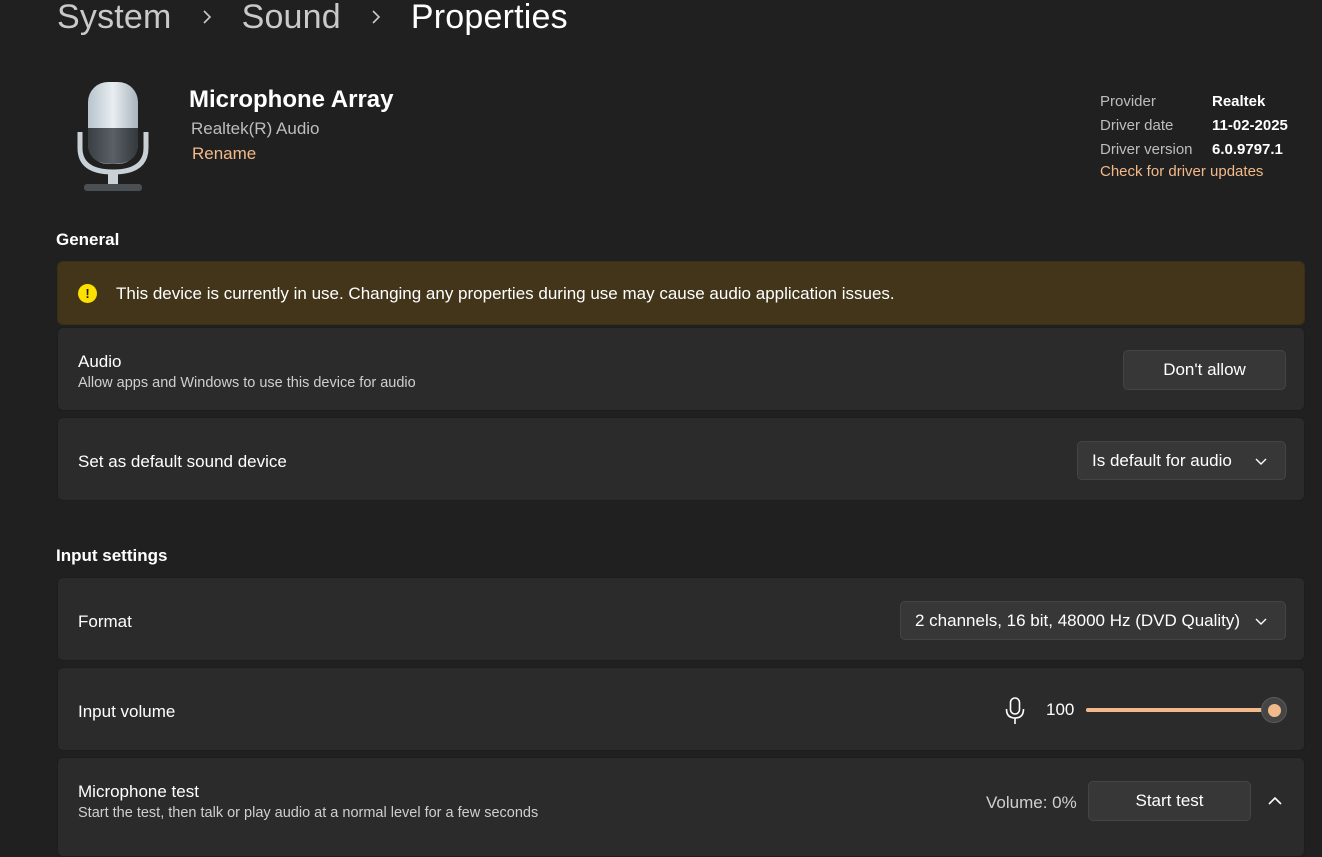 This screenshot has height=857, width=1322. I want to click on chevron-up-icon, so click(1275, 801).